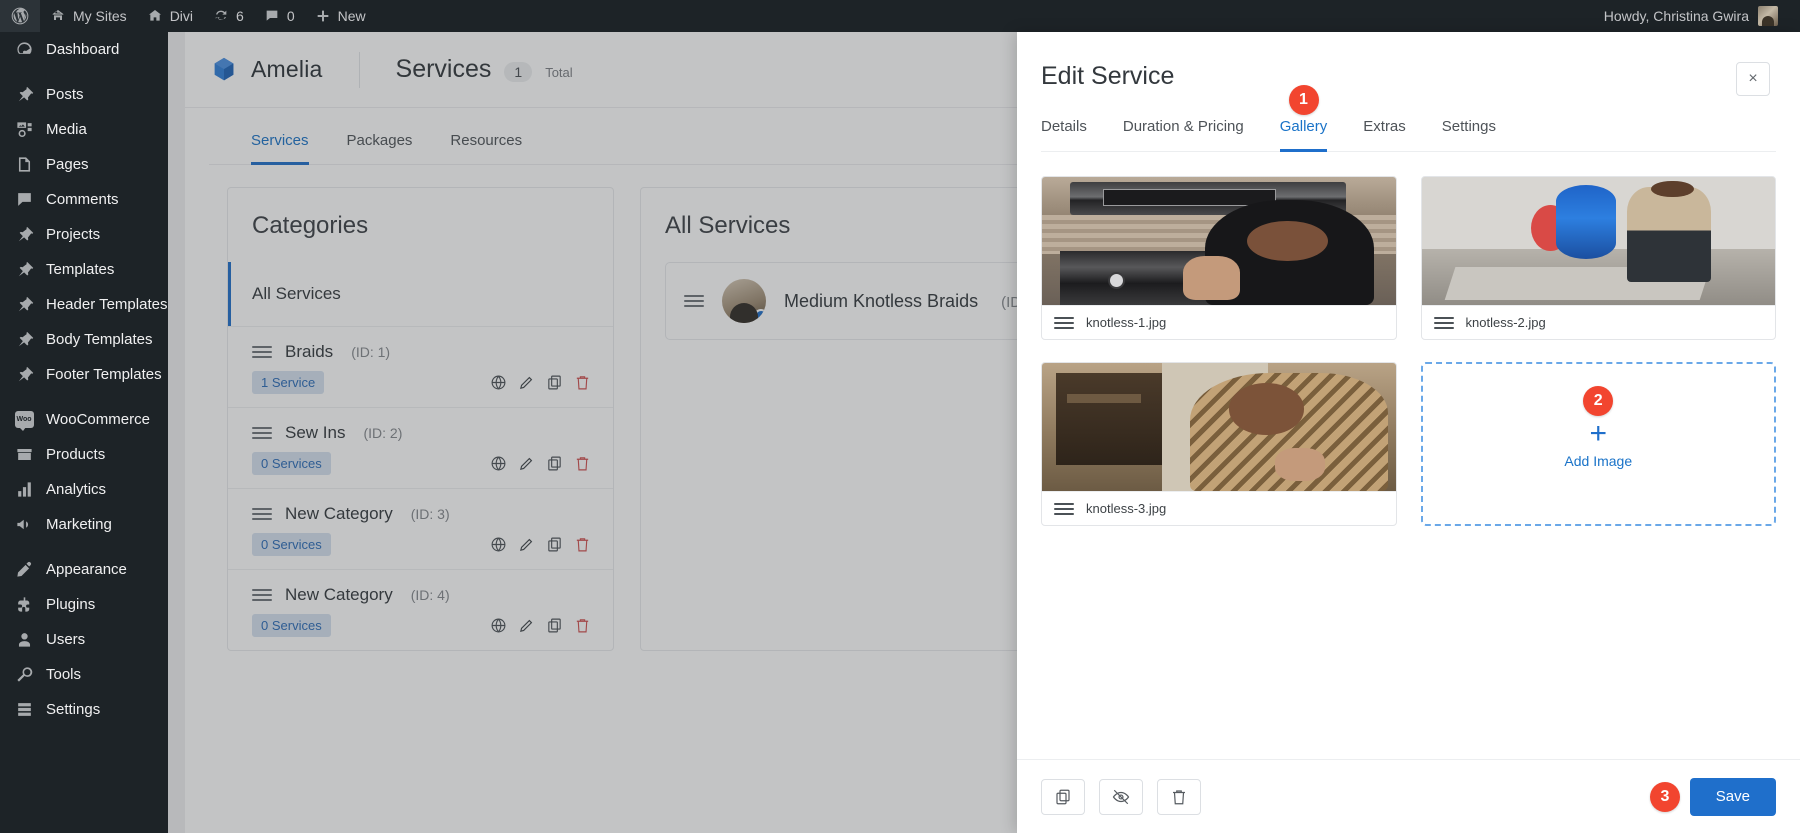  I want to click on admin-bar-item-new: New, so click(340, 16).